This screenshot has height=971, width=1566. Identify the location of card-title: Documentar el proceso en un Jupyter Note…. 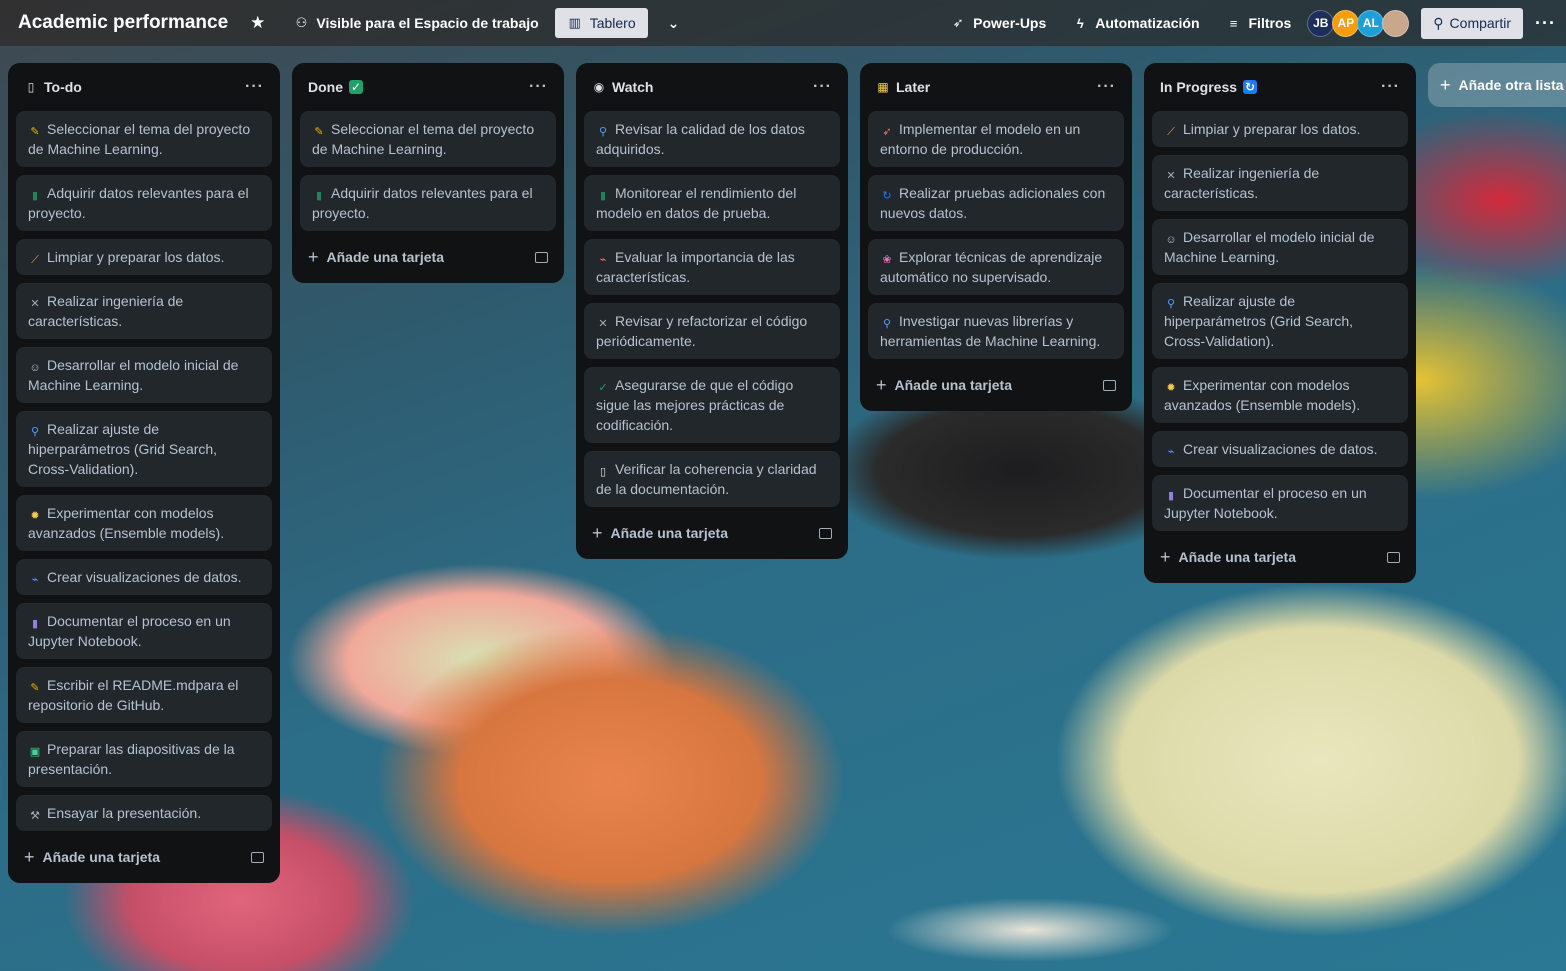
(1265, 503).